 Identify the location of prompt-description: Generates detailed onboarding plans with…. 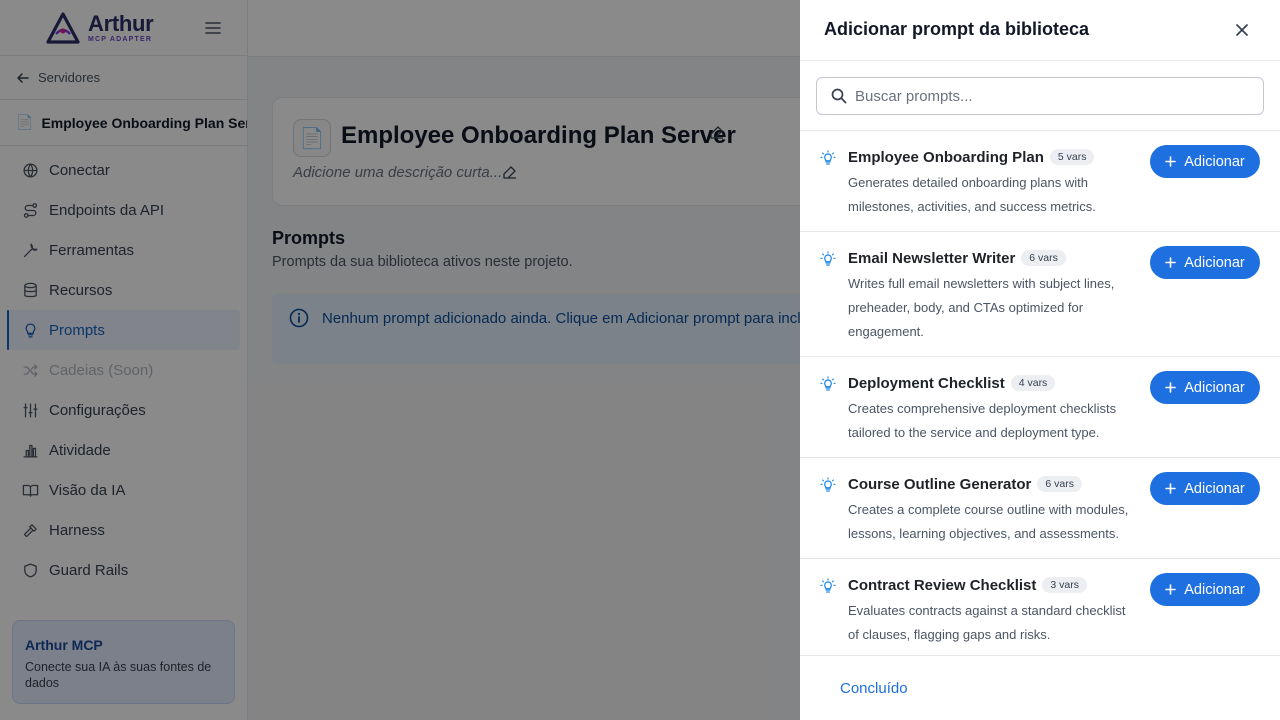
(972, 194).